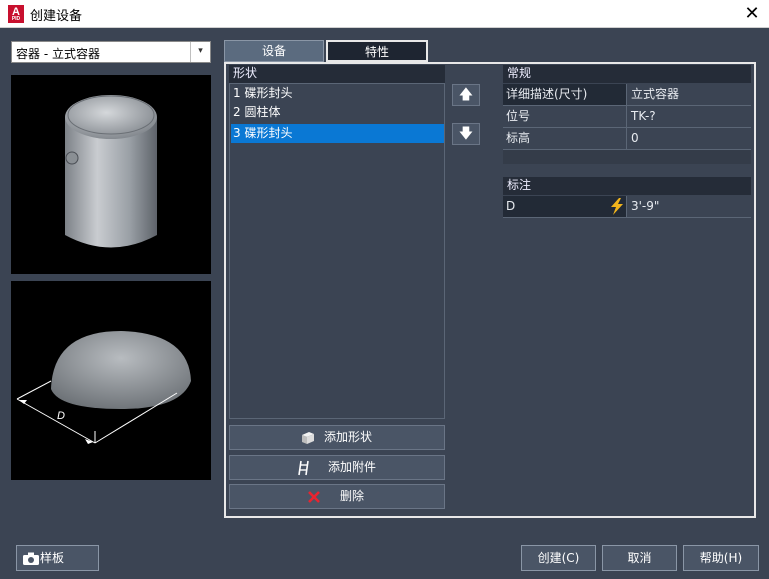 The width and height of the screenshot is (769, 579). I want to click on cancel-button: 取消, so click(639, 558).